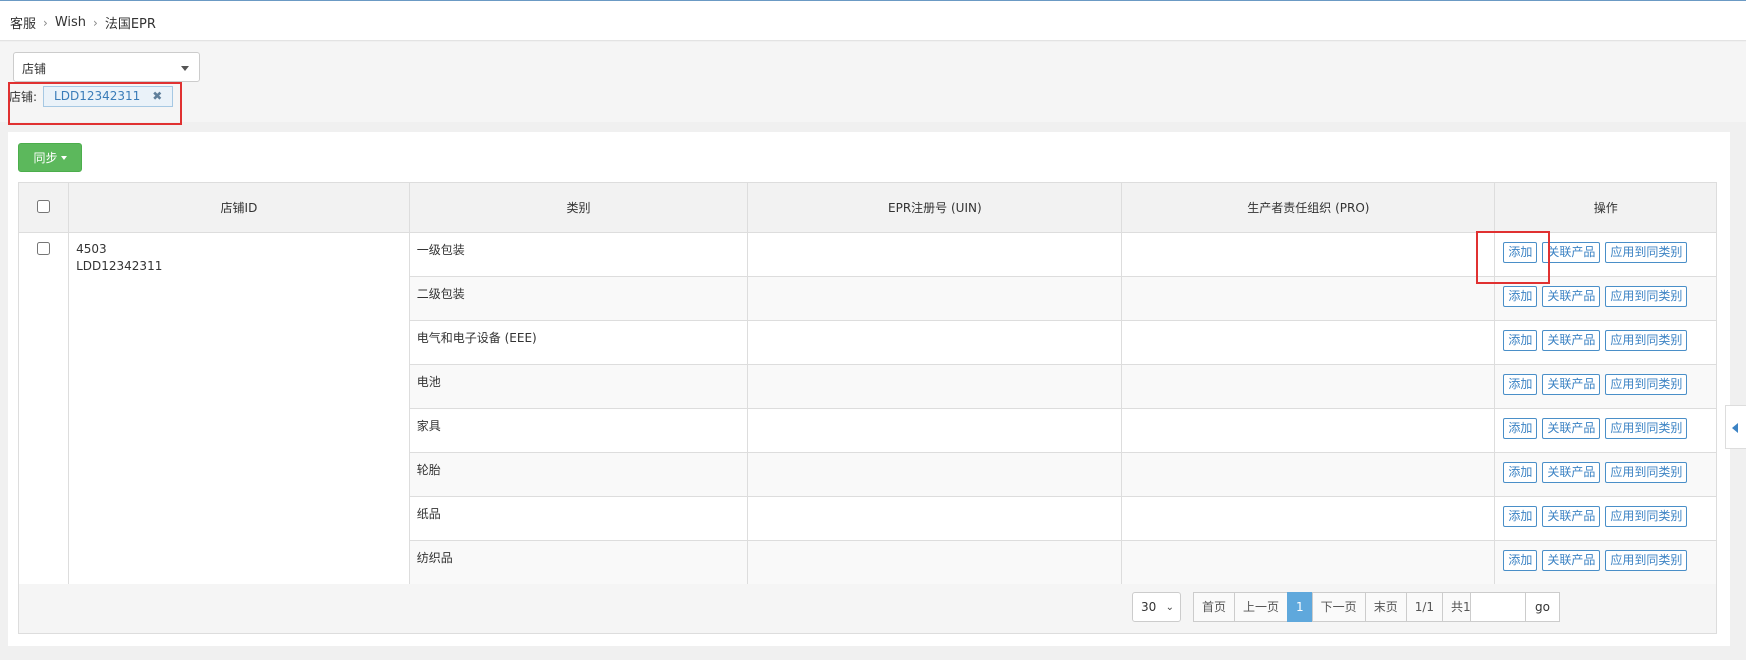  What do you see at coordinates (44, 248) in the screenshot?
I see `row-checkbox` at bounding box center [44, 248].